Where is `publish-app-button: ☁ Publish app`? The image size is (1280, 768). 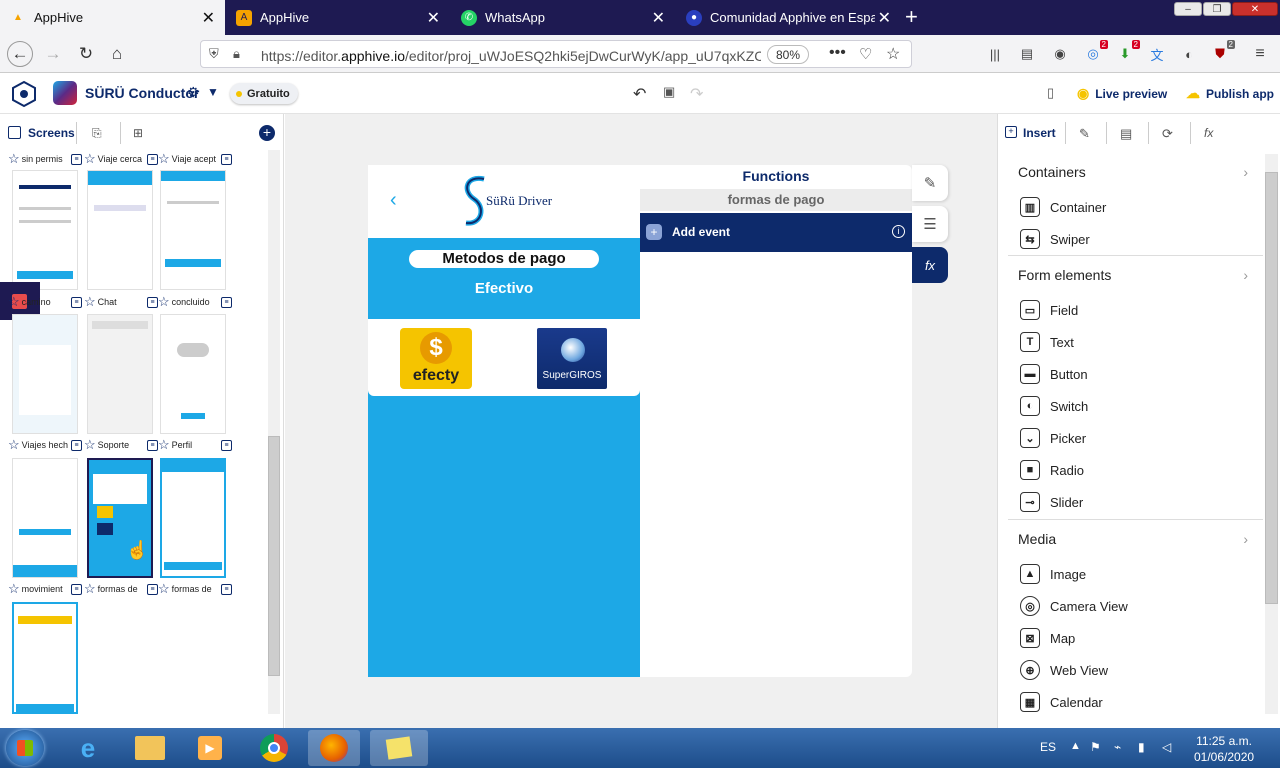
publish-app-button: ☁ Publish app is located at coordinates (1230, 93).